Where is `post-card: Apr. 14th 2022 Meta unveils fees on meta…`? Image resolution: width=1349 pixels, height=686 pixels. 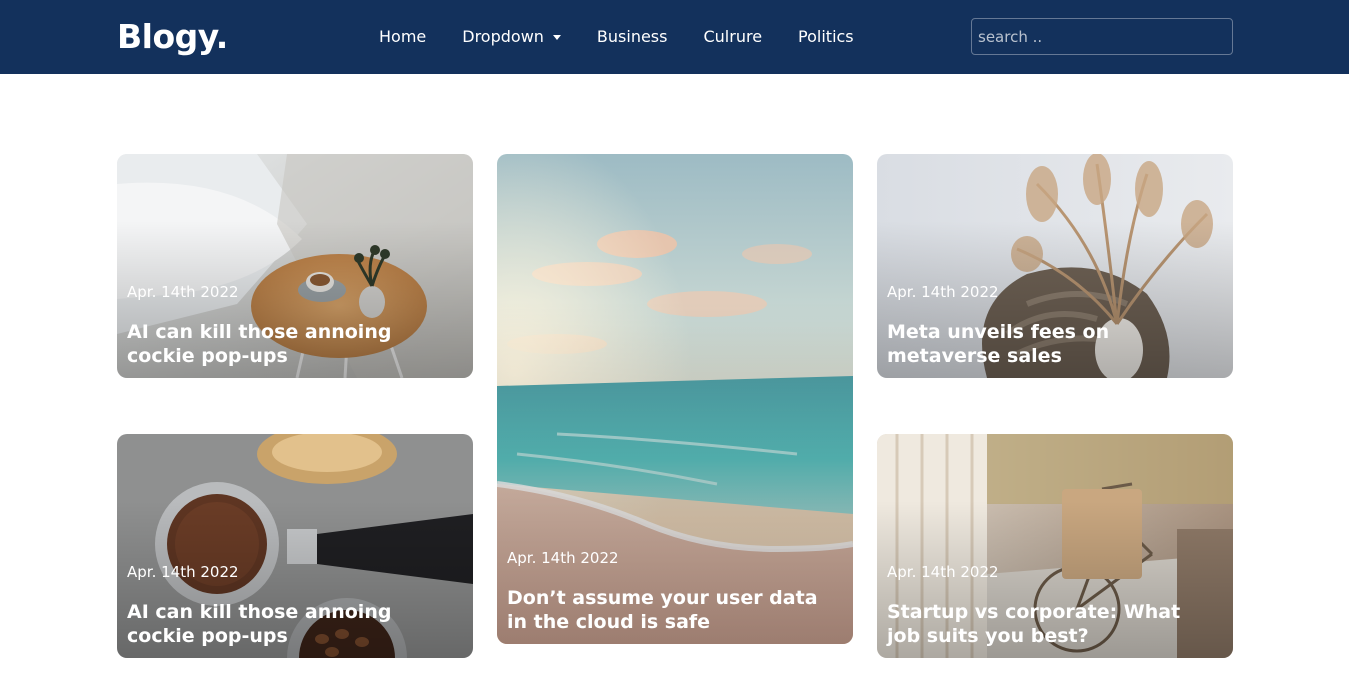
post-card: Apr. 14th 2022 Meta unveils fees on meta… is located at coordinates (1055, 266).